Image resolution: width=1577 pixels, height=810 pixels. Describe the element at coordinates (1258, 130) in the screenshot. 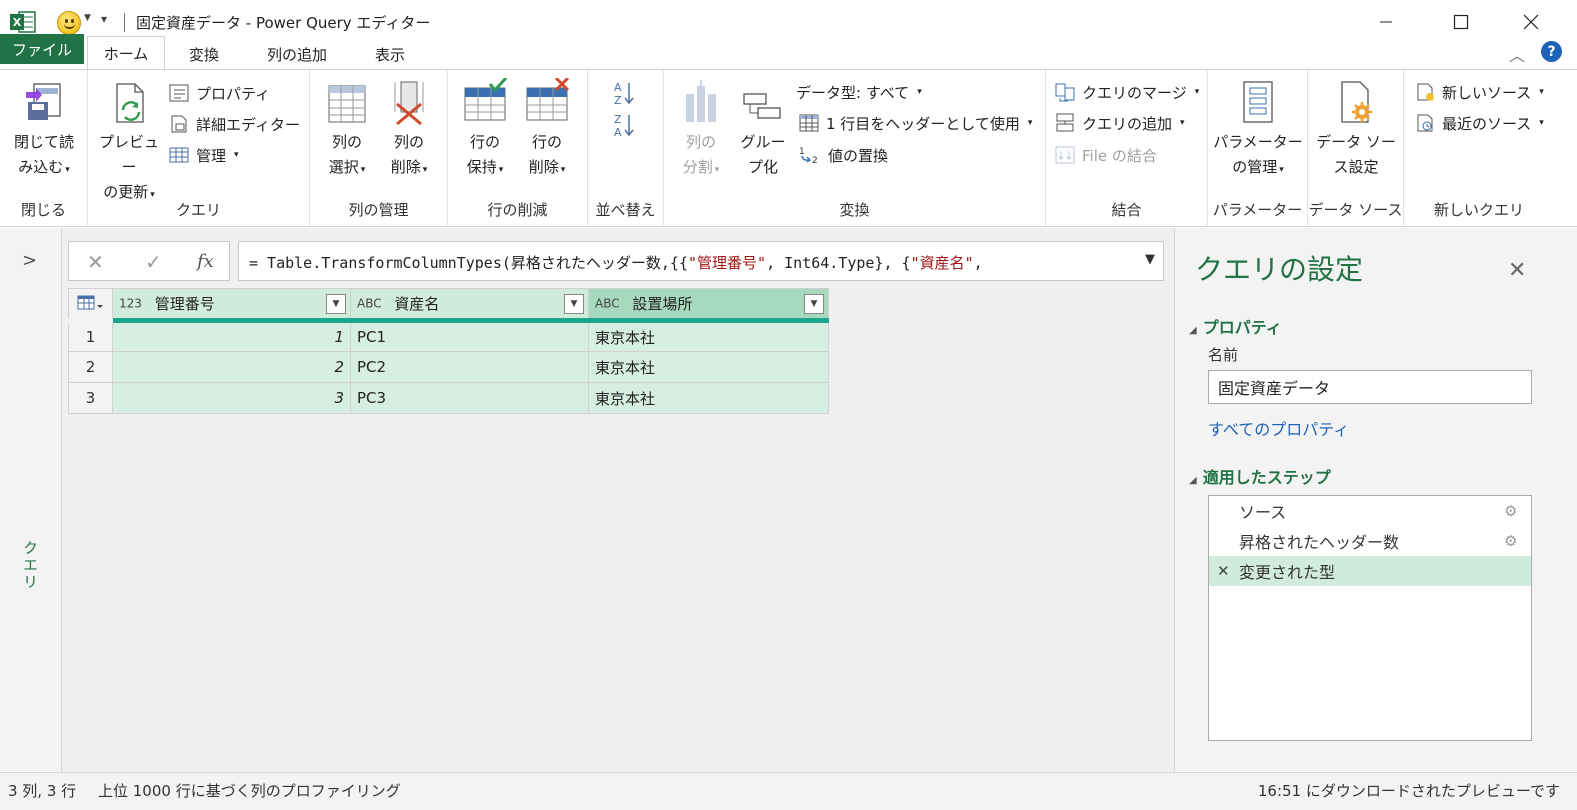

I see `manage-parameters-button: パラメーター の管理 ▾` at that location.